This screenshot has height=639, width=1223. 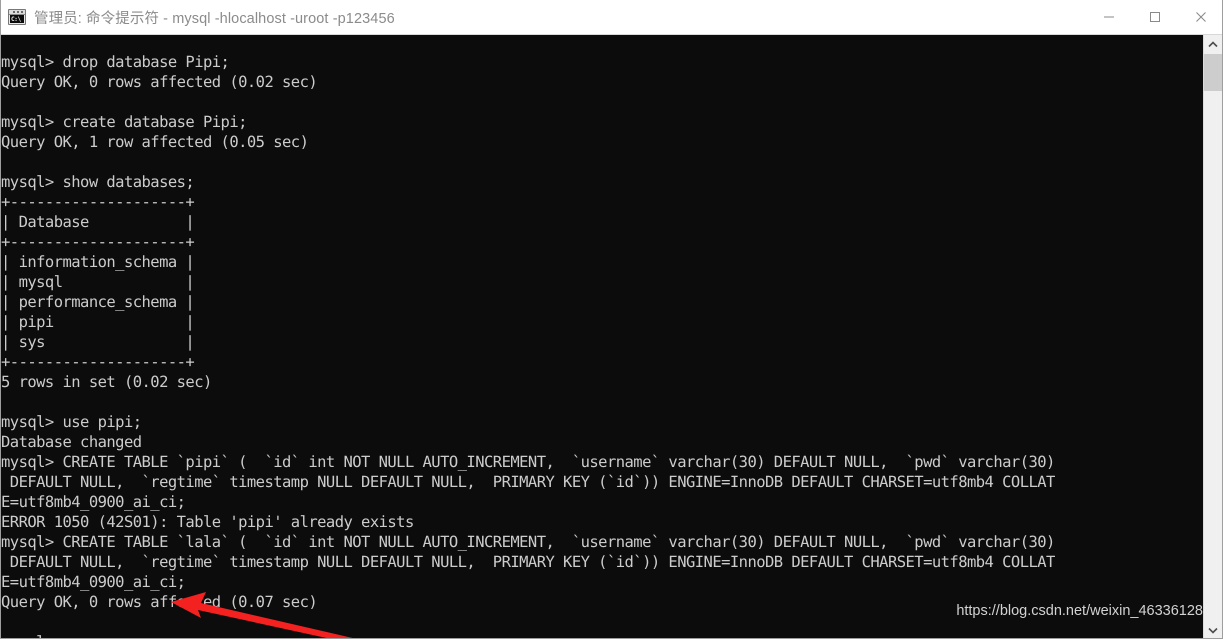 I want to click on vertical-scrollbar, so click(x=1212, y=336).